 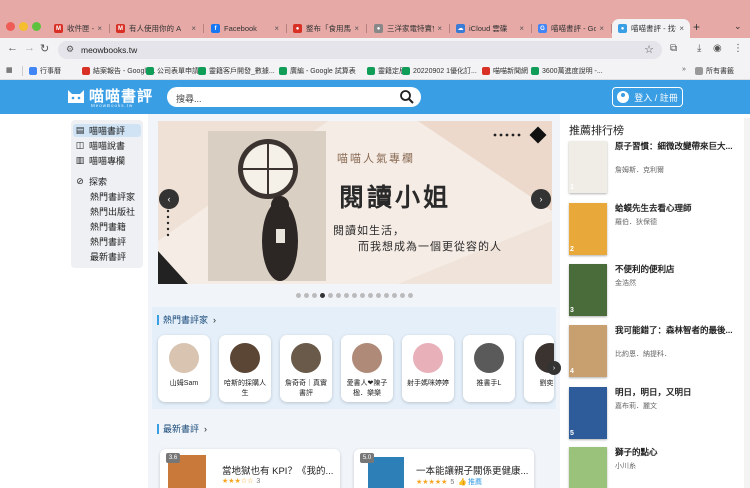 What do you see at coordinates (36, 26) in the screenshot?
I see `maximize-window-button` at bounding box center [36, 26].